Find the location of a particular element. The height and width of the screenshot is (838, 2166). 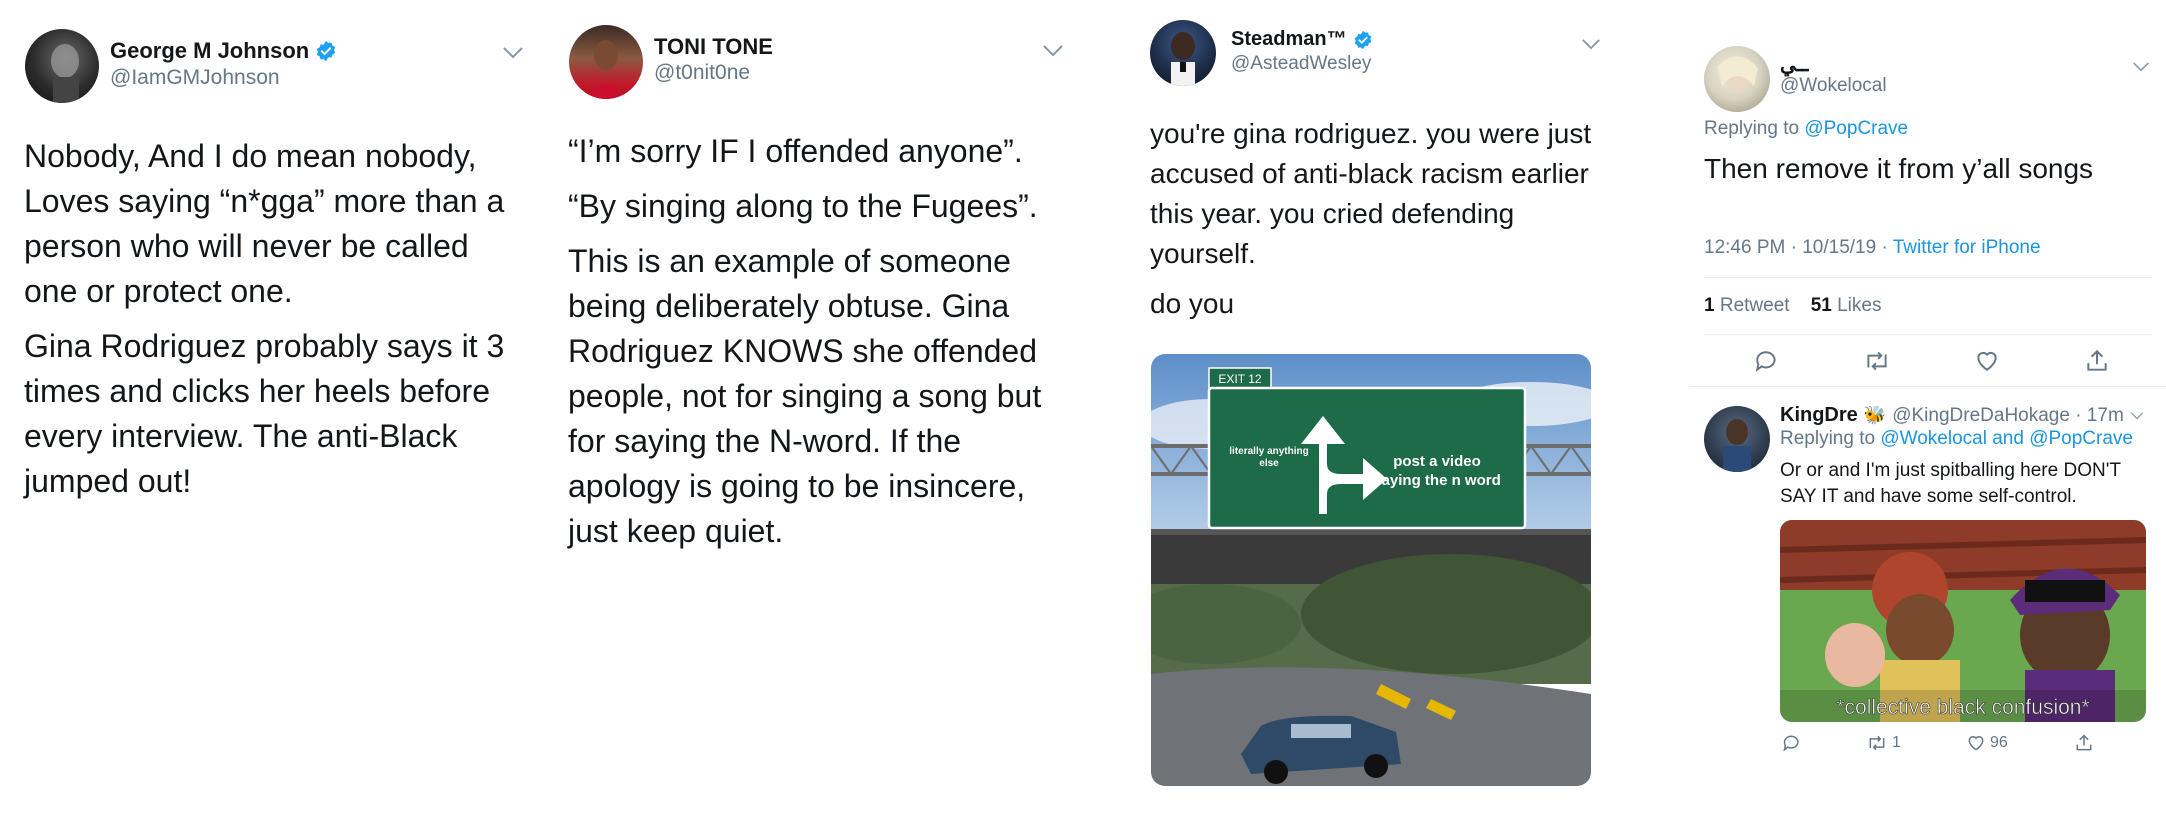

sign-left-label: literally anything is located at coordinates (1268, 451).